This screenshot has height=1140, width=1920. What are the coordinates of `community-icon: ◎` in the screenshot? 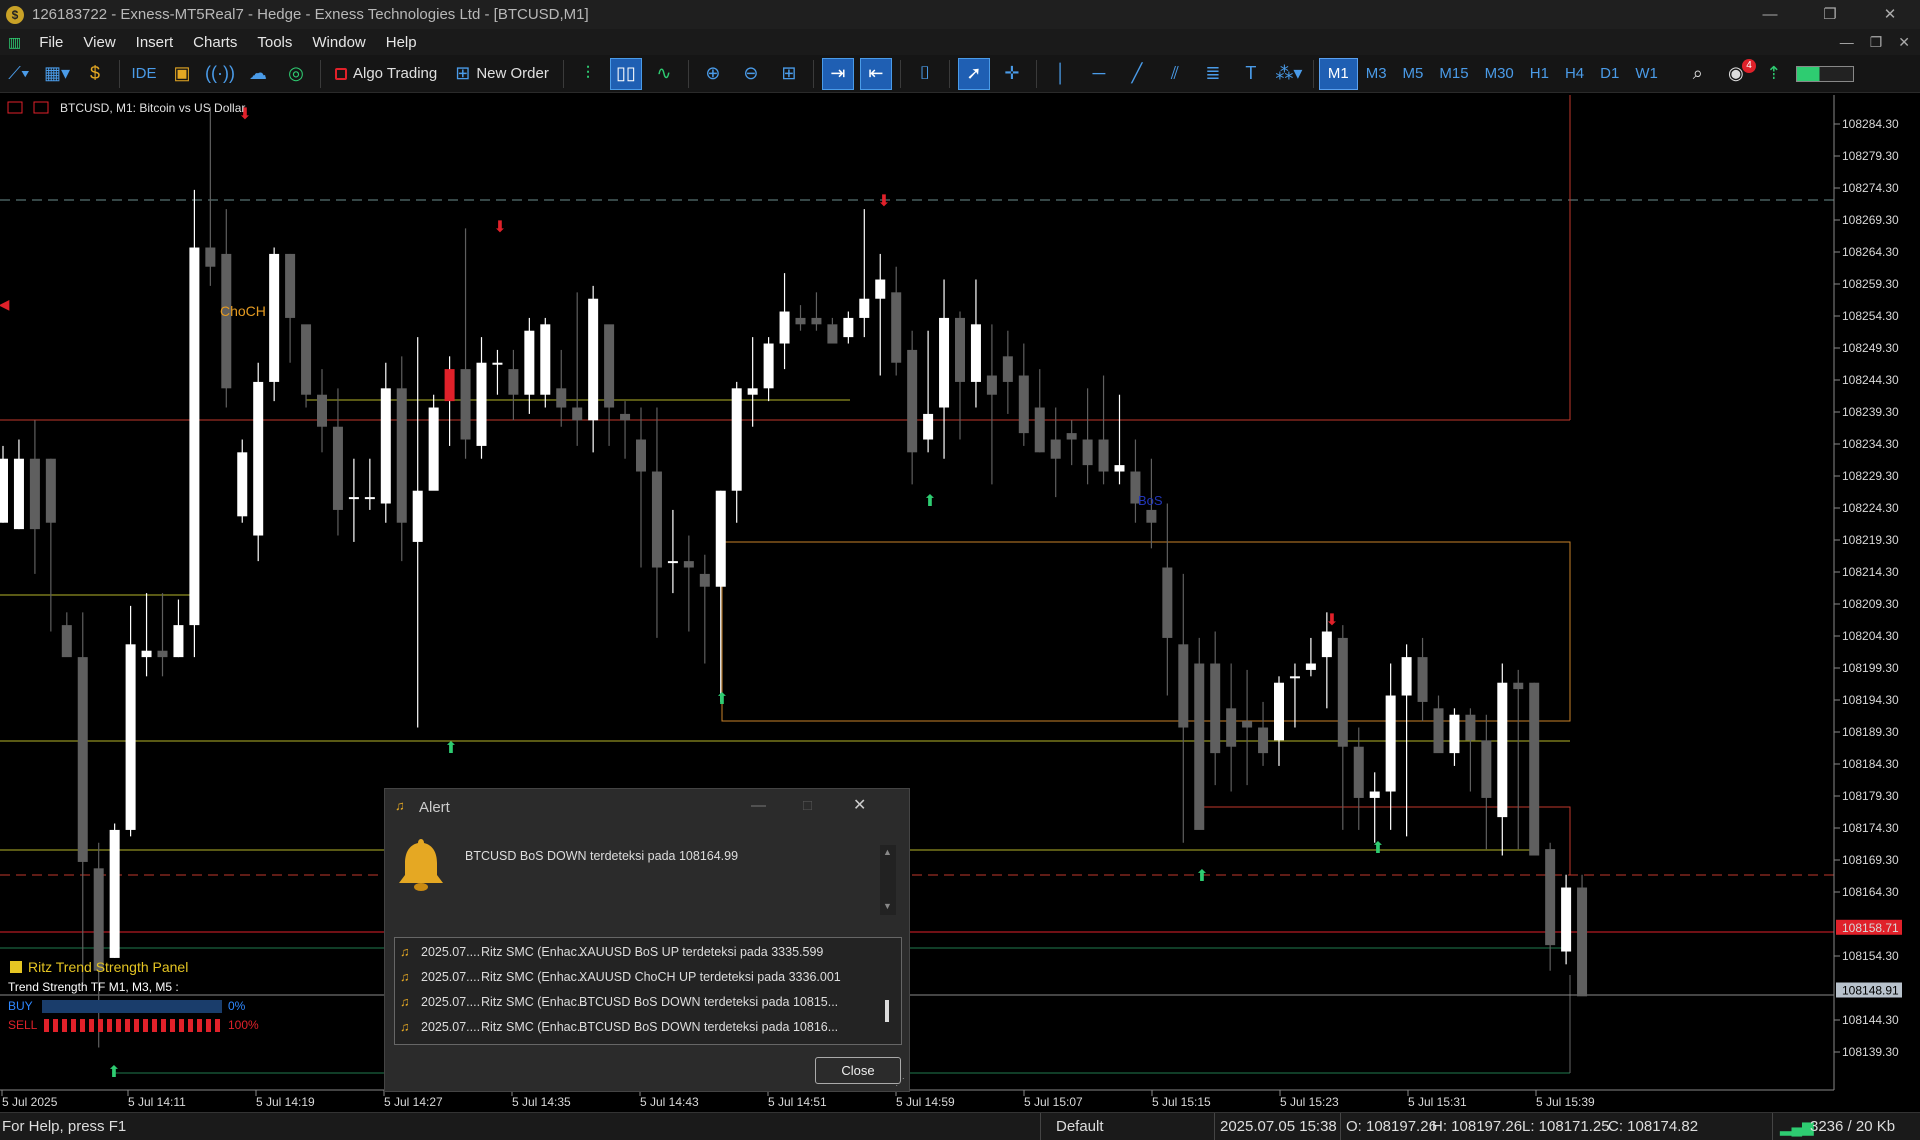 It's located at (296, 74).